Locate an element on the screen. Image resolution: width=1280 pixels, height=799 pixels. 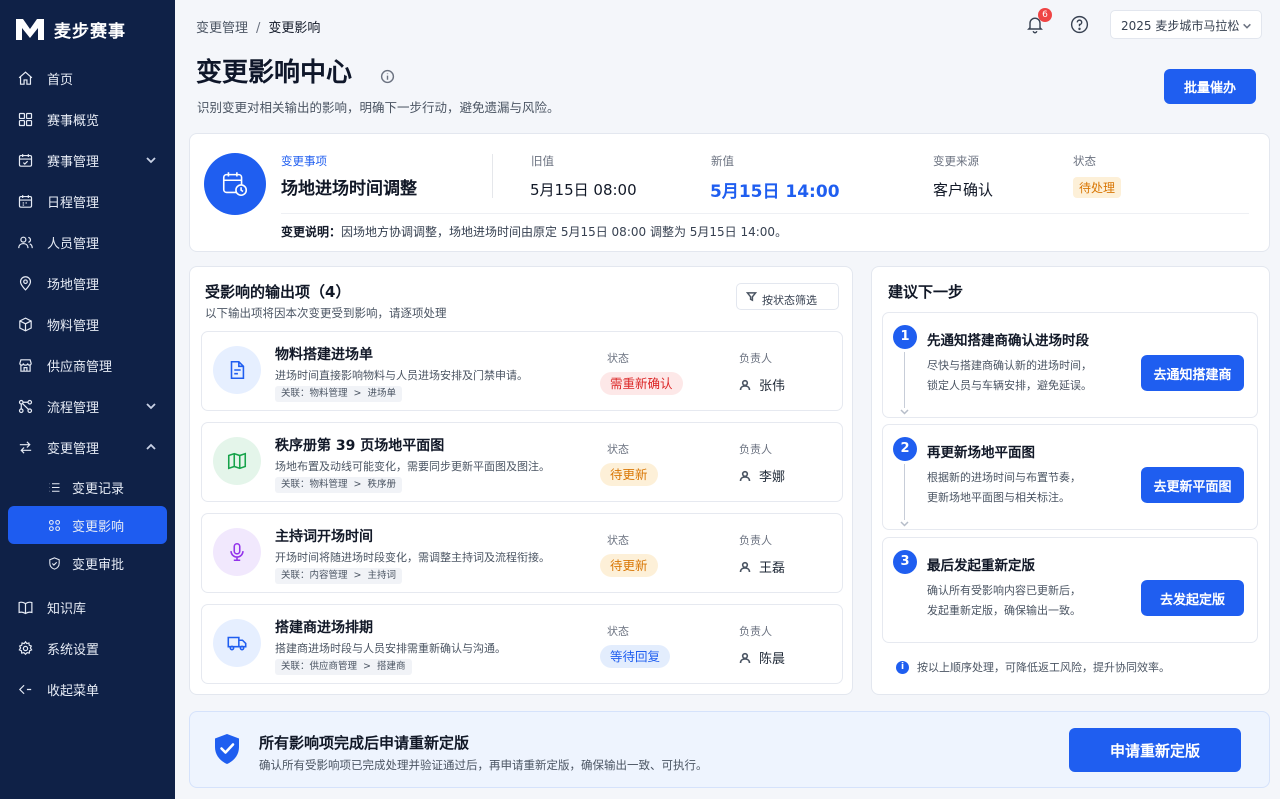
step-connector is located at coordinates (904, 380).